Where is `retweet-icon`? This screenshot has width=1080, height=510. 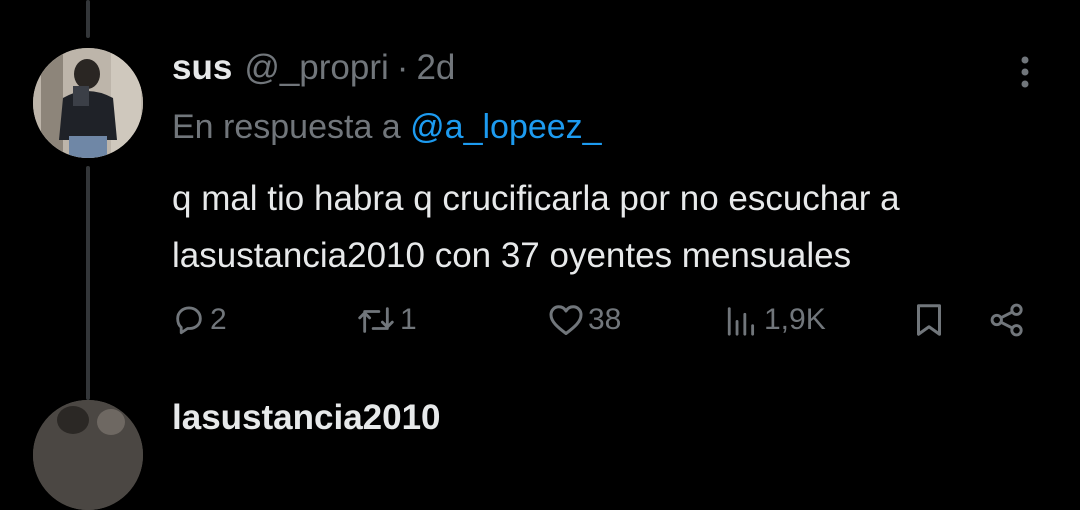
retweet-icon is located at coordinates (376, 320).